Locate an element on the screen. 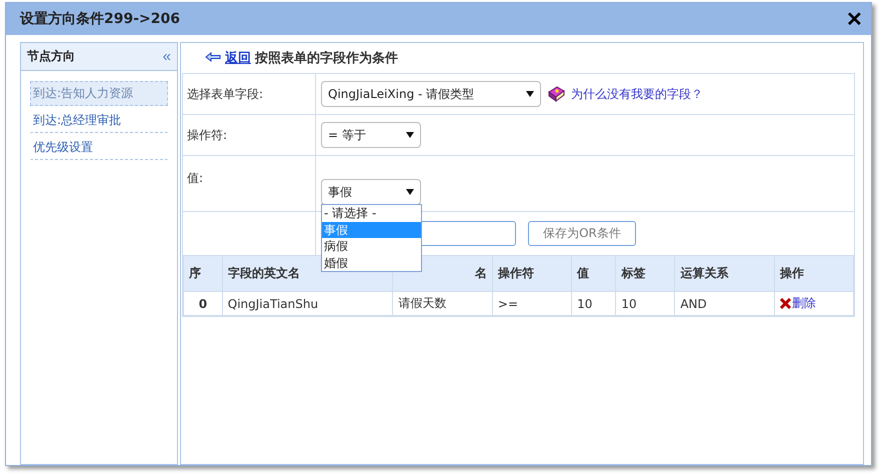 Image resolution: width=884 pixels, height=475 pixels. book-icon is located at coordinates (556, 94).